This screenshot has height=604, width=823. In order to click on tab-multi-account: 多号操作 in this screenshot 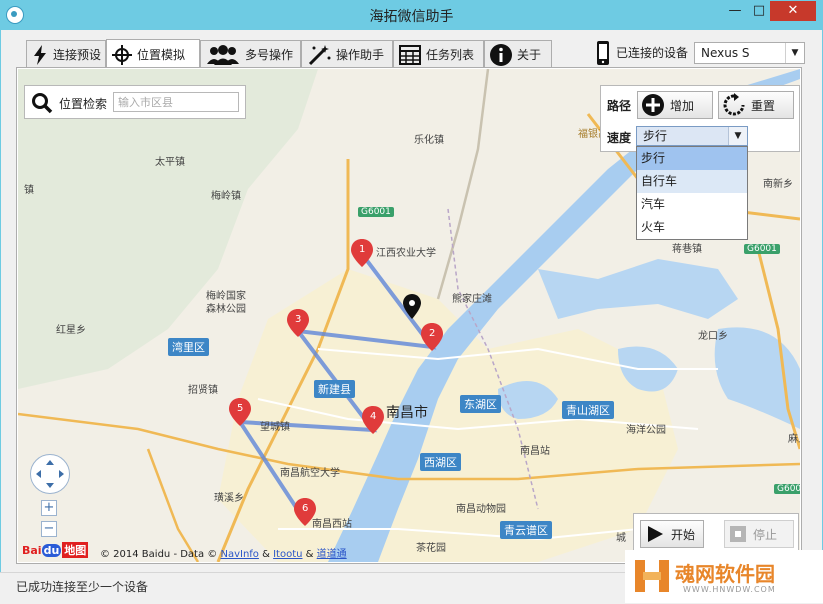, I will do `click(250, 54)`.